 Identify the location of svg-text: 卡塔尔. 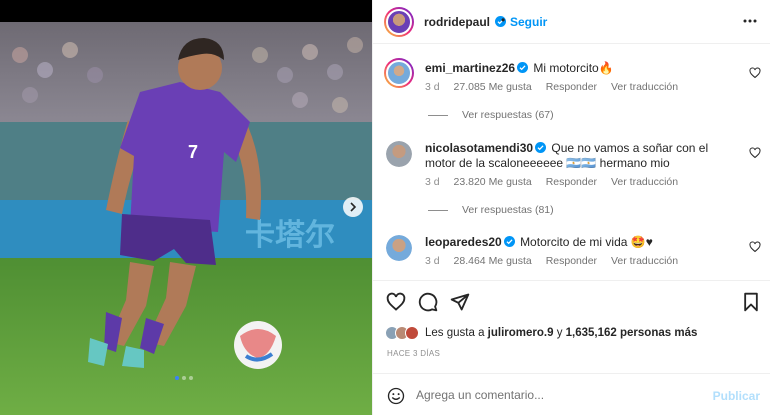
(290, 235).